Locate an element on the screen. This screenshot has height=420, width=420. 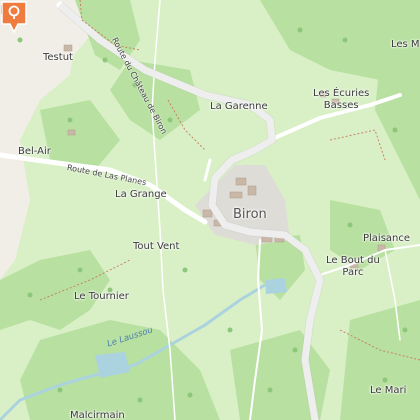
place-label-les-m: Les M is located at coordinates (405, 44).